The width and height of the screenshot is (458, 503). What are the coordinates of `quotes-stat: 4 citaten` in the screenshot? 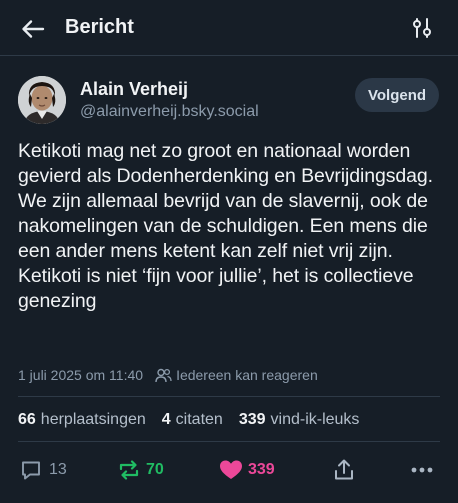 It's located at (192, 420).